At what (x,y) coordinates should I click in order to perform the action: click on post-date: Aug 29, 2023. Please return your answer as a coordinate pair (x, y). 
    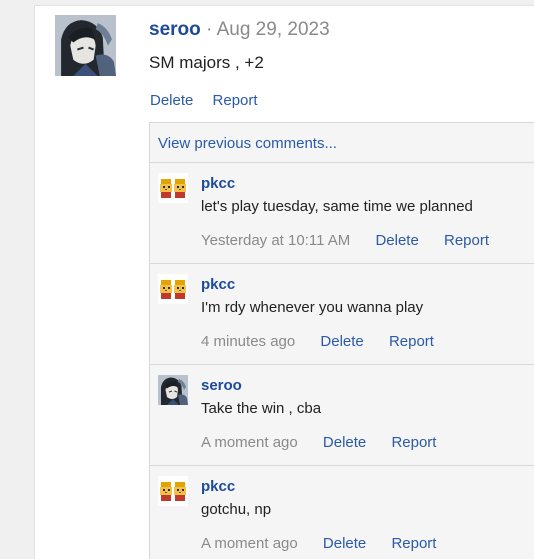
    Looking at the image, I should click on (273, 29).